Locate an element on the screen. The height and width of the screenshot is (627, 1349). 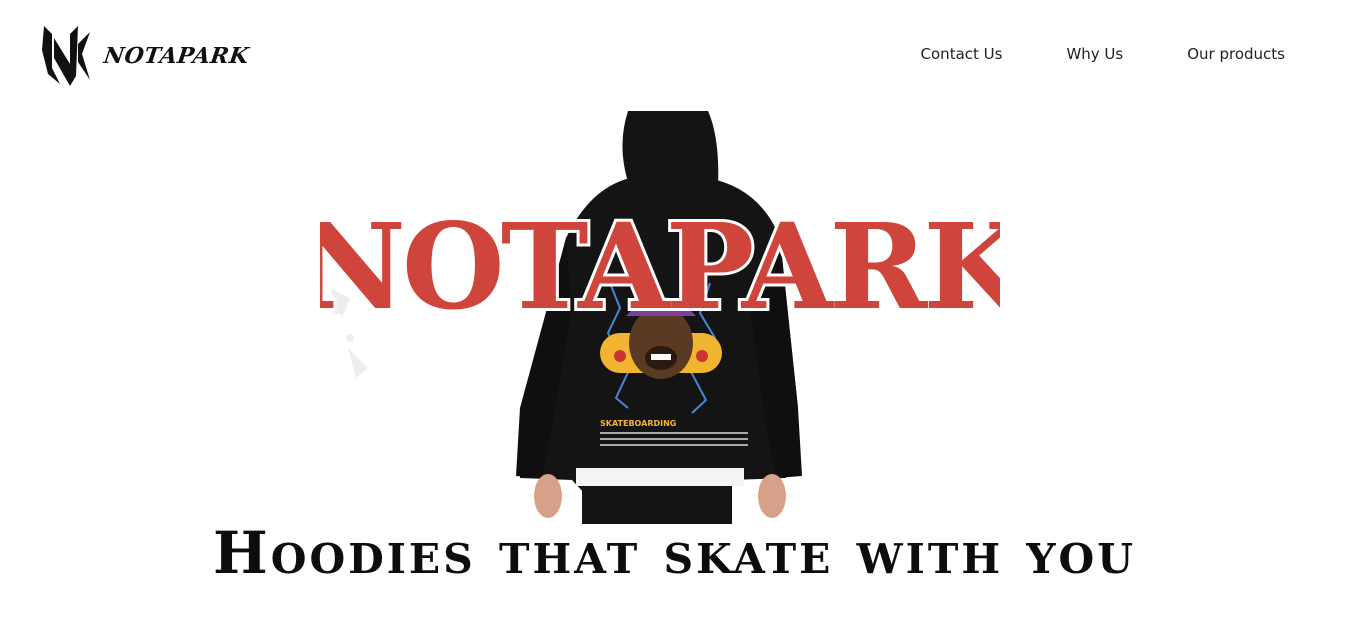
nav-why-us: Why Us is located at coordinates (1094, 54).